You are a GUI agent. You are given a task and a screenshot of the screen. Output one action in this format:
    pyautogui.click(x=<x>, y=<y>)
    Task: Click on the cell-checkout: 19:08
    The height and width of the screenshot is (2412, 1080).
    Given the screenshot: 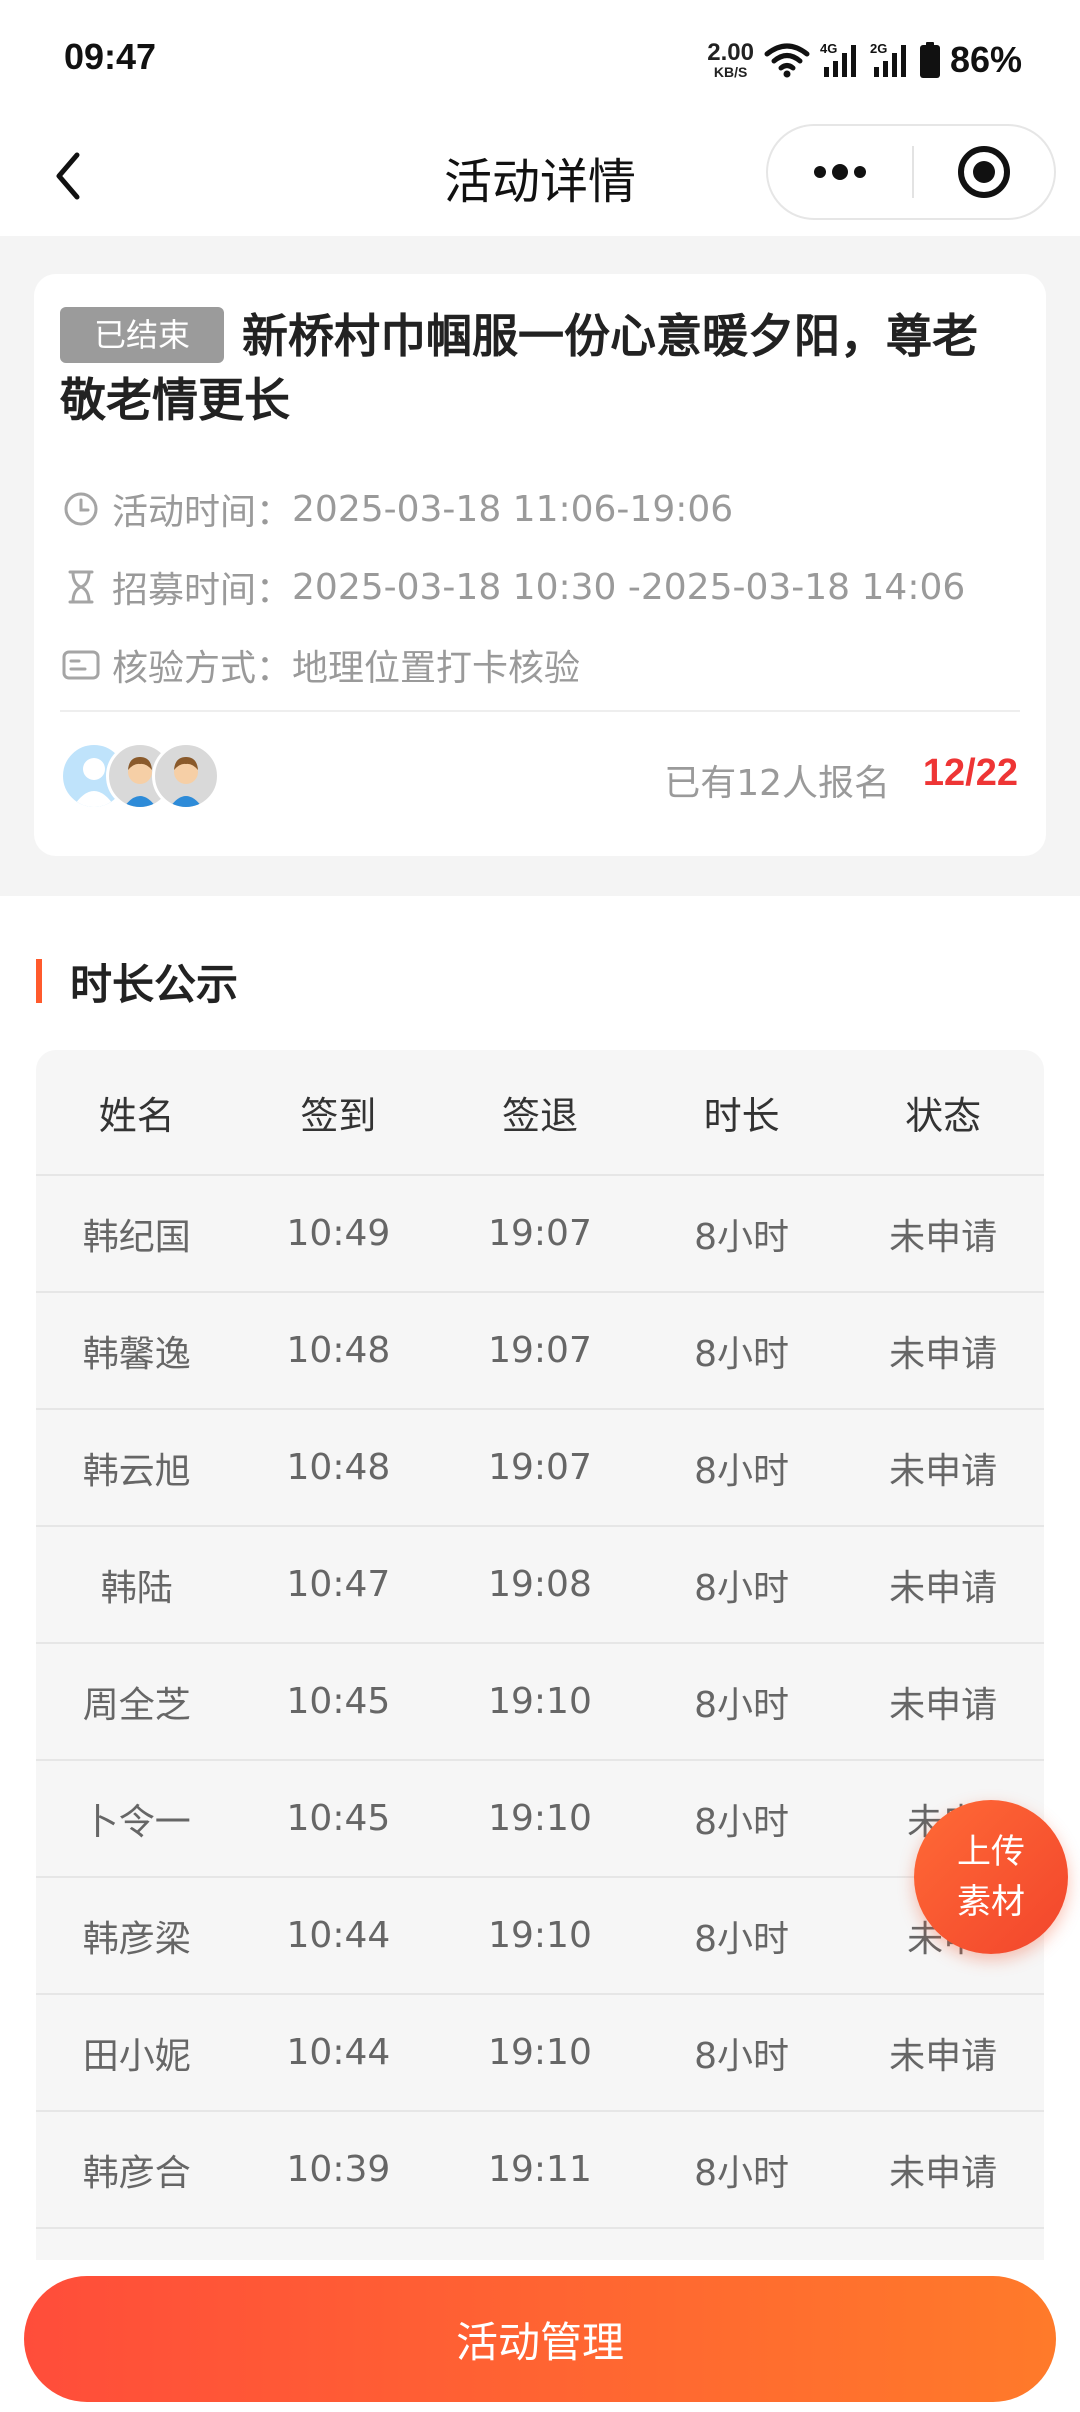 What is the action you would take?
    pyautogui.click(x=540, y=1584)
    